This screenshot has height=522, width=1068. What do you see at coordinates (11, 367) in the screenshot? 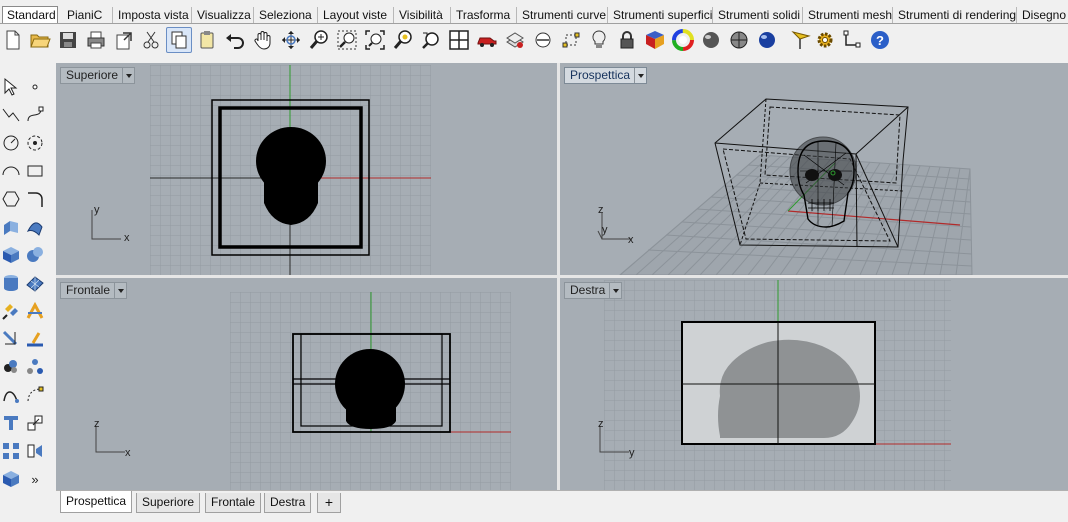
I see `group-icon` at bounding box center [11, 367].